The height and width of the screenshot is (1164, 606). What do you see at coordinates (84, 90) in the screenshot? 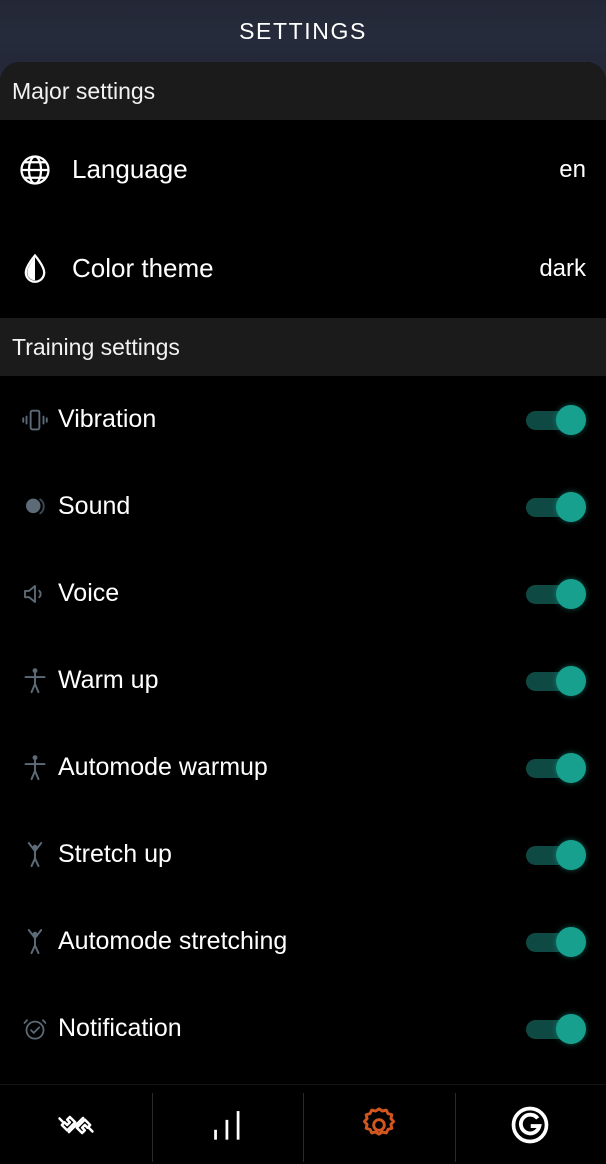
I see `section-title: Major settings` at bounding box center [84, 90].